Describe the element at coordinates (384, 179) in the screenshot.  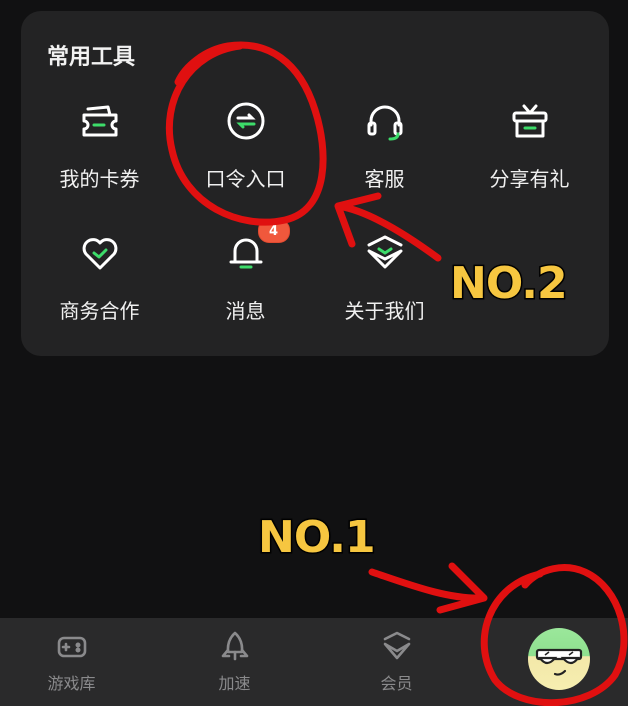
I see `tool-label: 客服` at that location.